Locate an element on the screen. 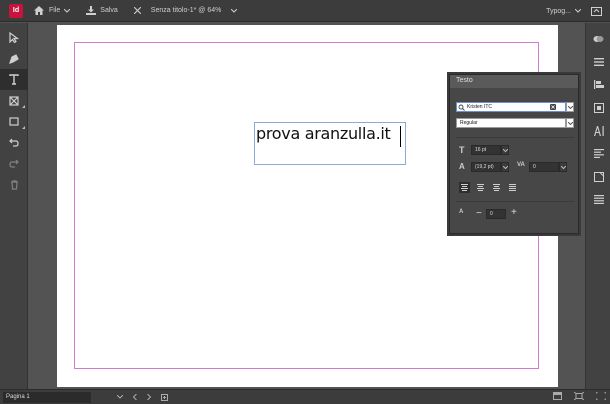 The width and height of the screenshot is (610, 404). paragraph-icon is located at coordinates (598, 153).